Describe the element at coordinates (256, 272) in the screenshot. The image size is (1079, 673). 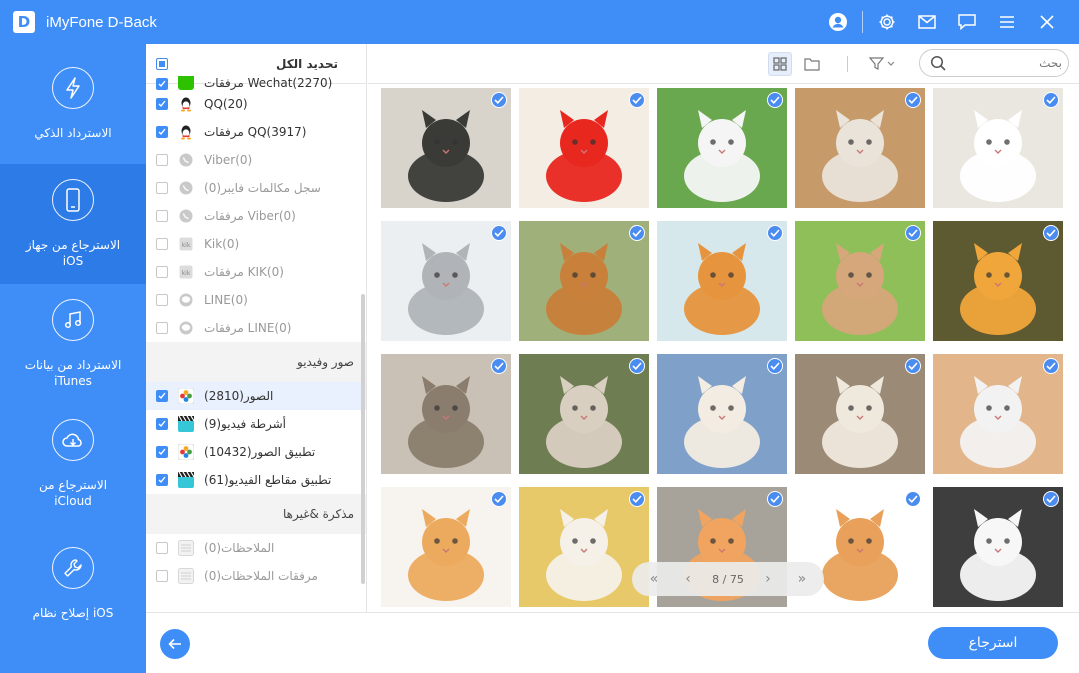
I see `list-item: kik مرفقات KIK(0)` at that location.